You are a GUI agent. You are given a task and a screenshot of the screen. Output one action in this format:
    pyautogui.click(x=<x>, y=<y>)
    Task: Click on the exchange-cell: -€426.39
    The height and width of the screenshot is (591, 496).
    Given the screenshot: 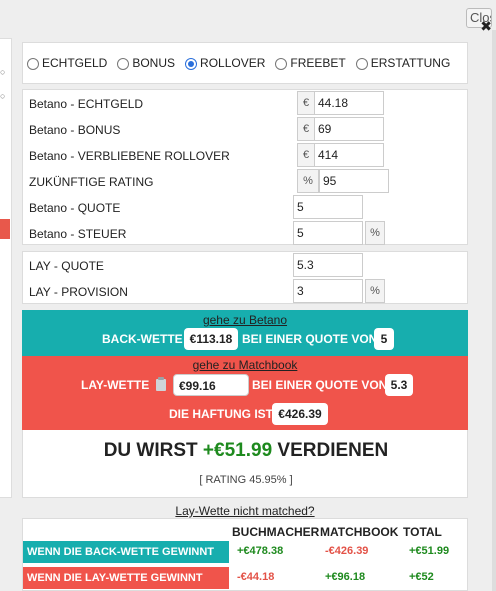 What is the action you would take?
    pyautogui.click(x=347, y=551)
    